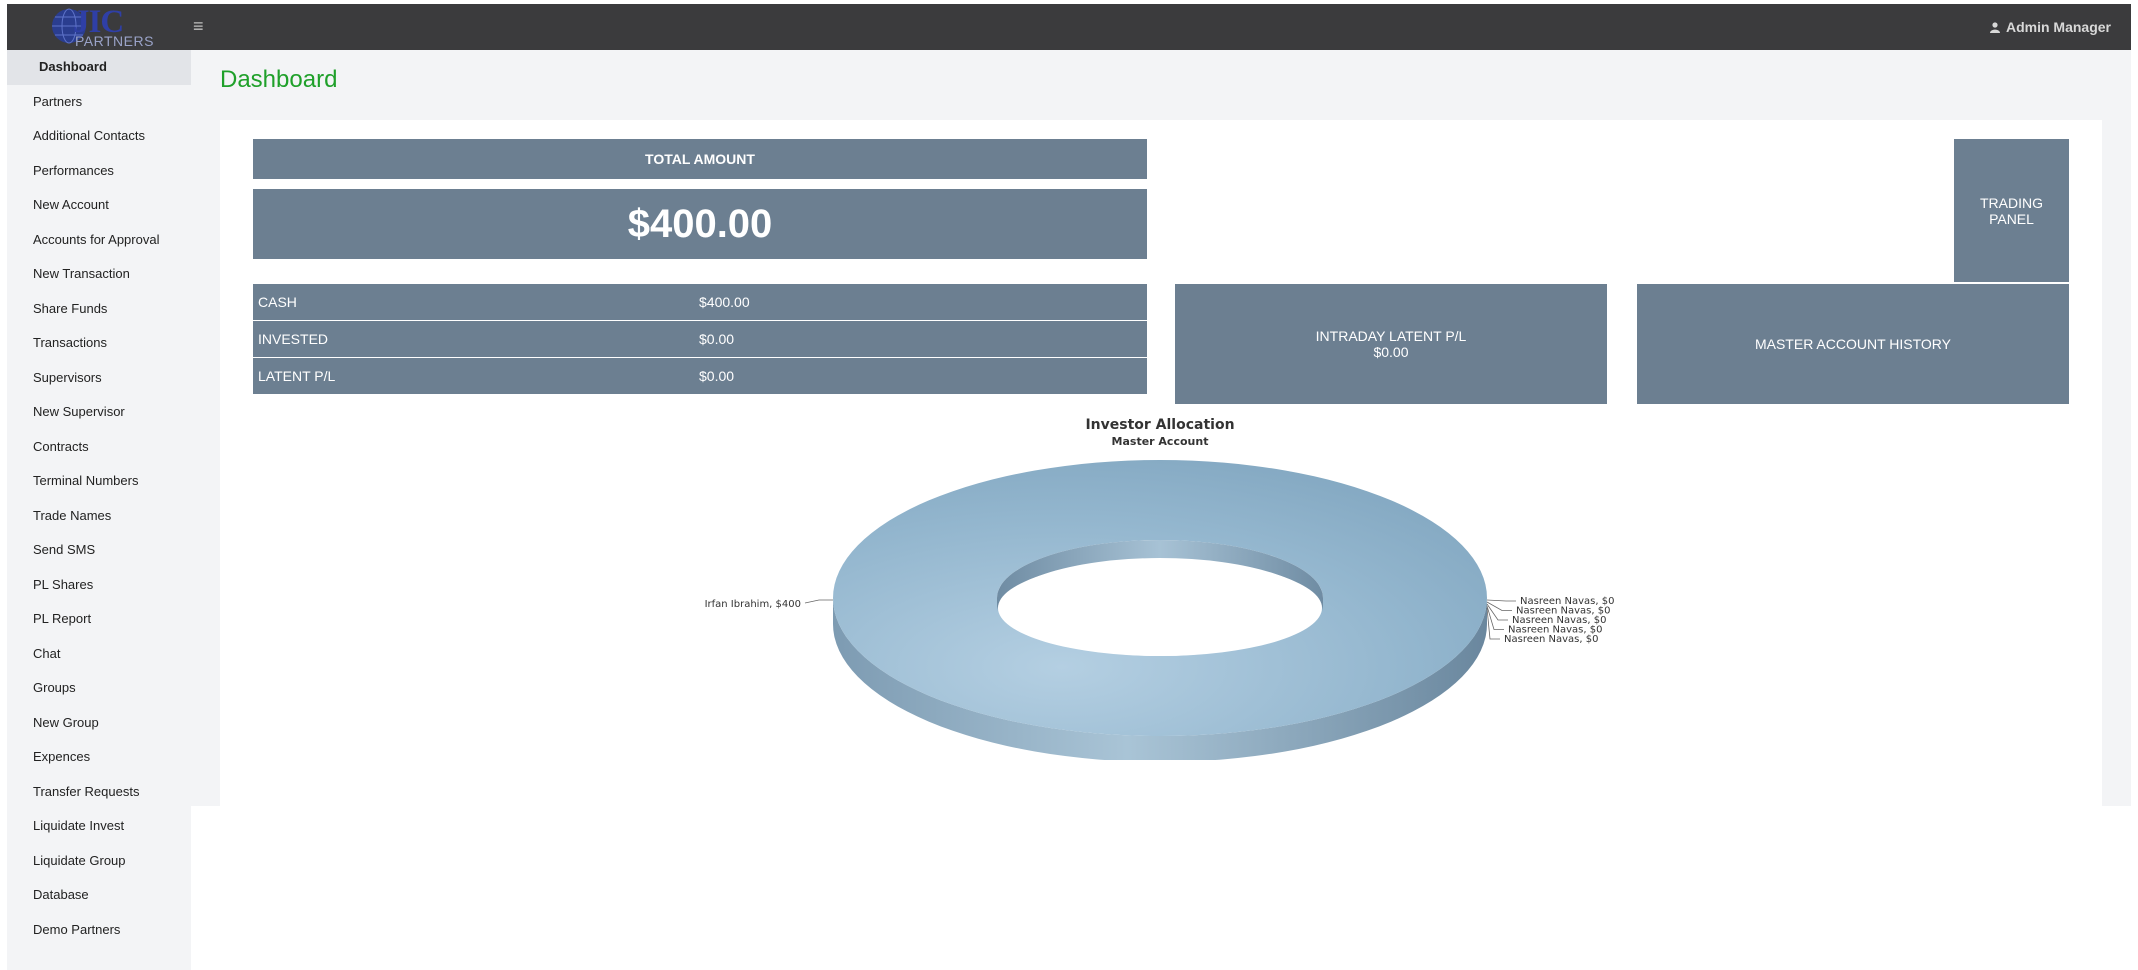 The width and height of the screenshot is (2138, 970). I want to click on sidebar-item-transactions: Transactions, so click(99, 343).